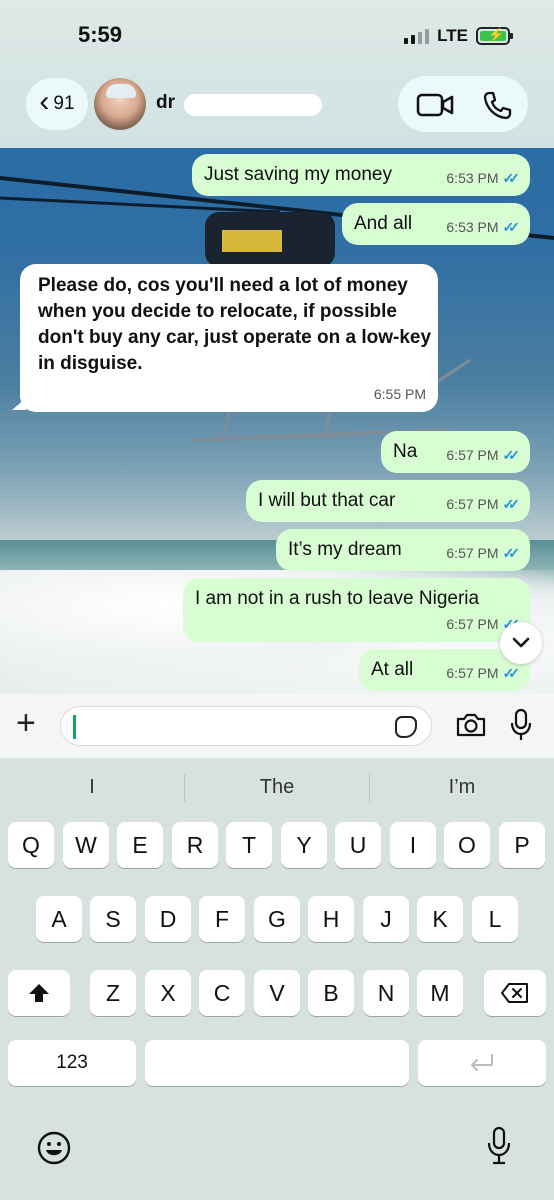  What do you see at coordinates (331, 993) in the screenshot?
I see `key-b: B` at bounding box center [331, 993].